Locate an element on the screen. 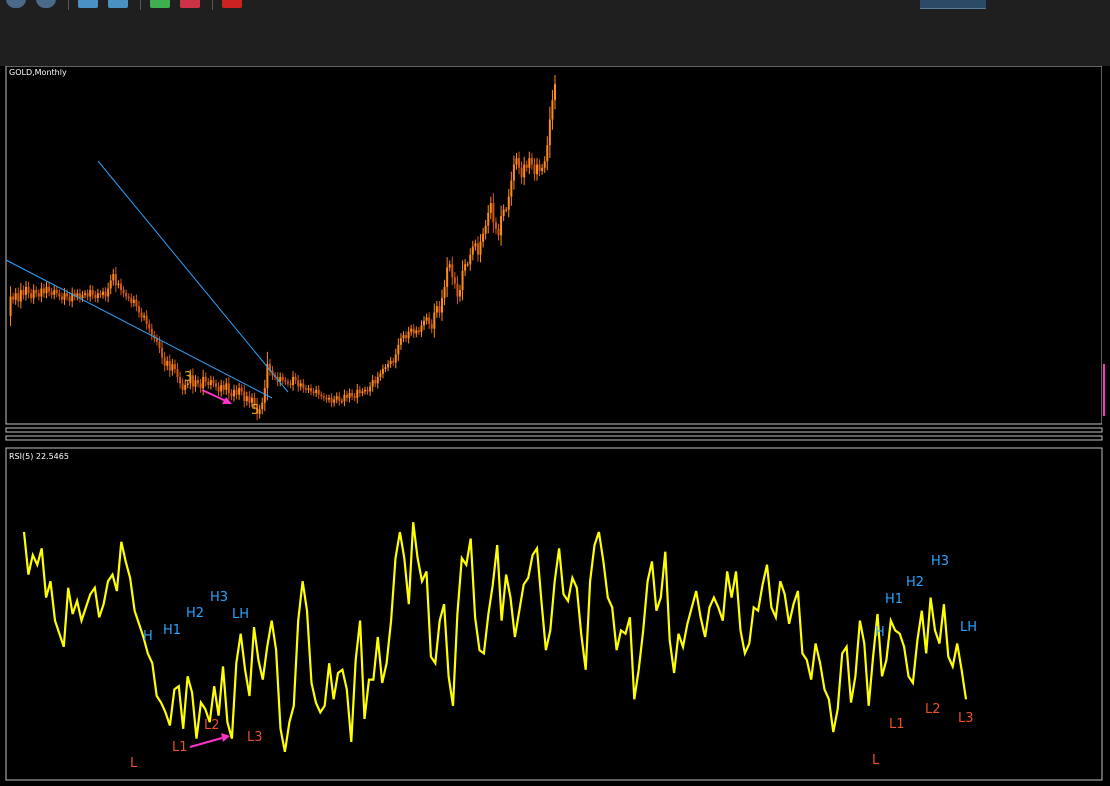  zoom-in-icon is located at coordinates (160, 4).